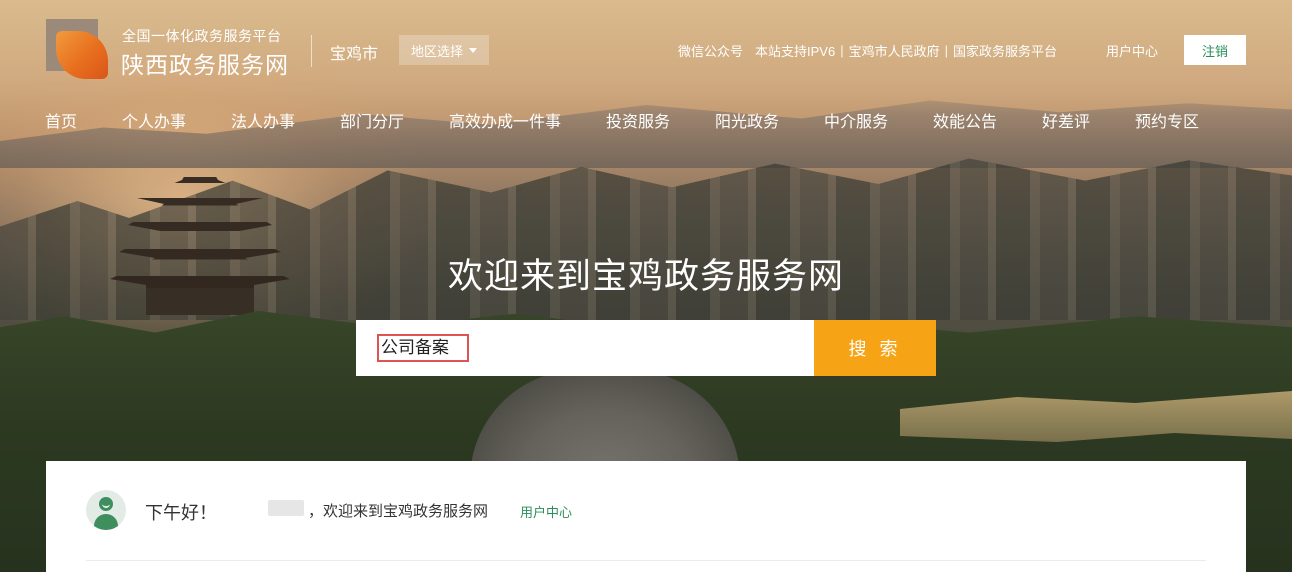  What do you see at coordinates (263, 120) in the screenshot?
I see `nav-item-corporate: 法人办事` at bounding box center [263, 120].